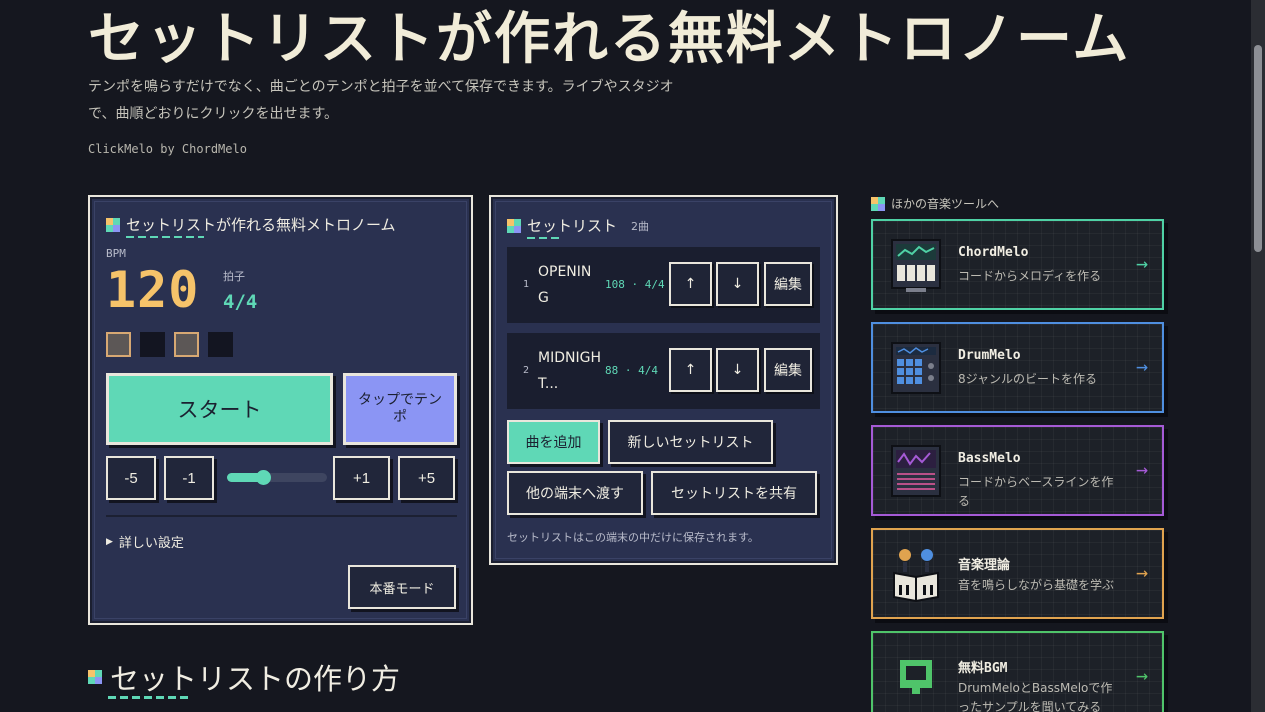 The height and width of the screenshot is (712, 1265). Describe the element at coordinates (261, 225) in the screenshot. I see `metronome-heading-text: セットリストが作れる無料メトロノーム` at that location.